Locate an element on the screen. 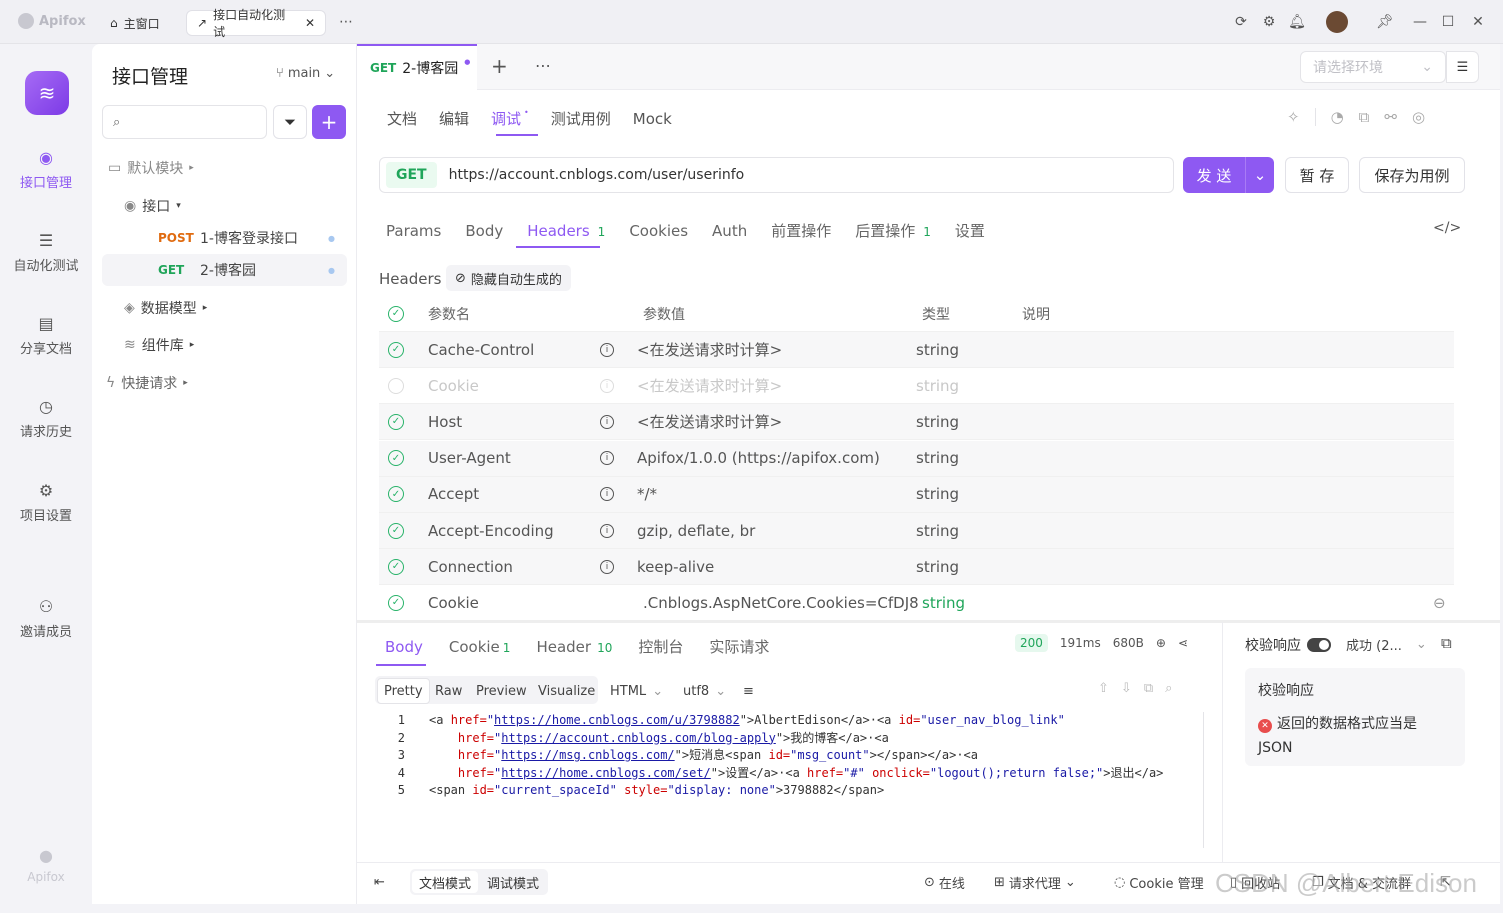  rail-item-invite: ⚇ 邀请成员 is located at coordinates (46, 618).